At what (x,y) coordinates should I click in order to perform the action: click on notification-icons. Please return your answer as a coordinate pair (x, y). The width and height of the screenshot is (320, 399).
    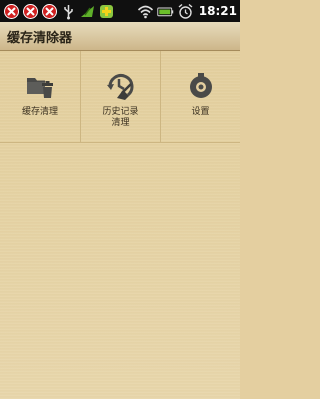
    Looking at the image, I should click on (59, 11).